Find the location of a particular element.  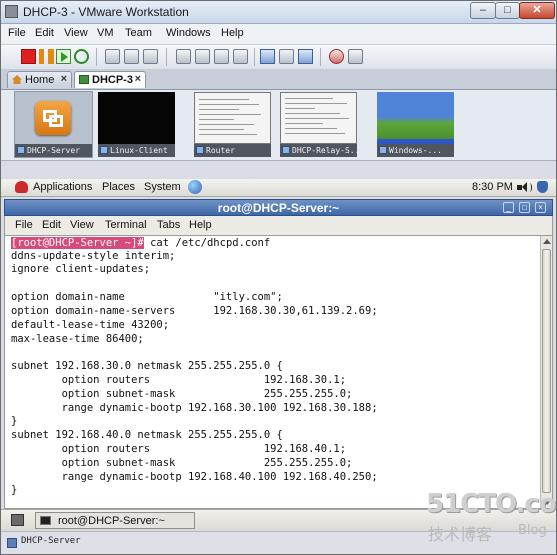

menu-edit: Edit is located at coordinates (44, 33).